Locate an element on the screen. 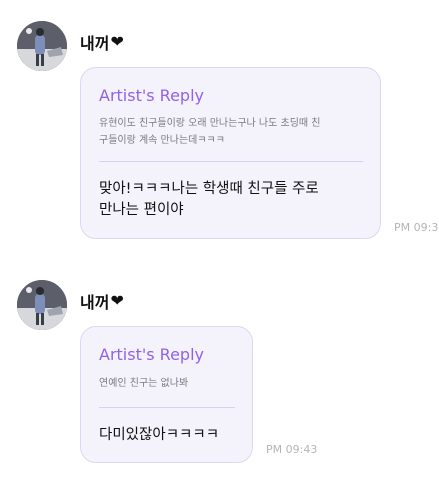  reply-text: 다미있잖아ㅋㅋㅋㅋ is located at coordinates (174, 435).